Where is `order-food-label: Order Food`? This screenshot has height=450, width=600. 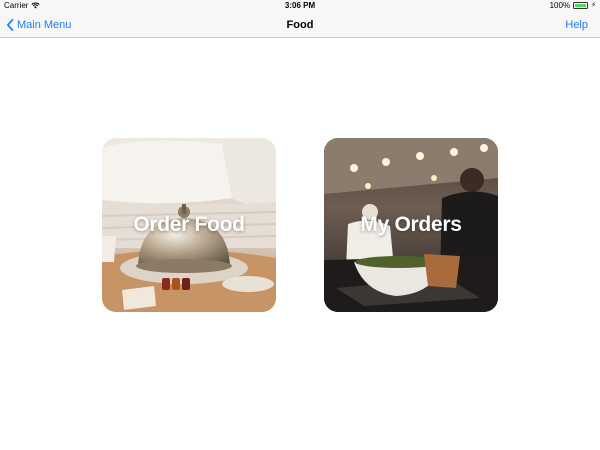
order-food-label: Order Food is located at coordinates (189, 224).